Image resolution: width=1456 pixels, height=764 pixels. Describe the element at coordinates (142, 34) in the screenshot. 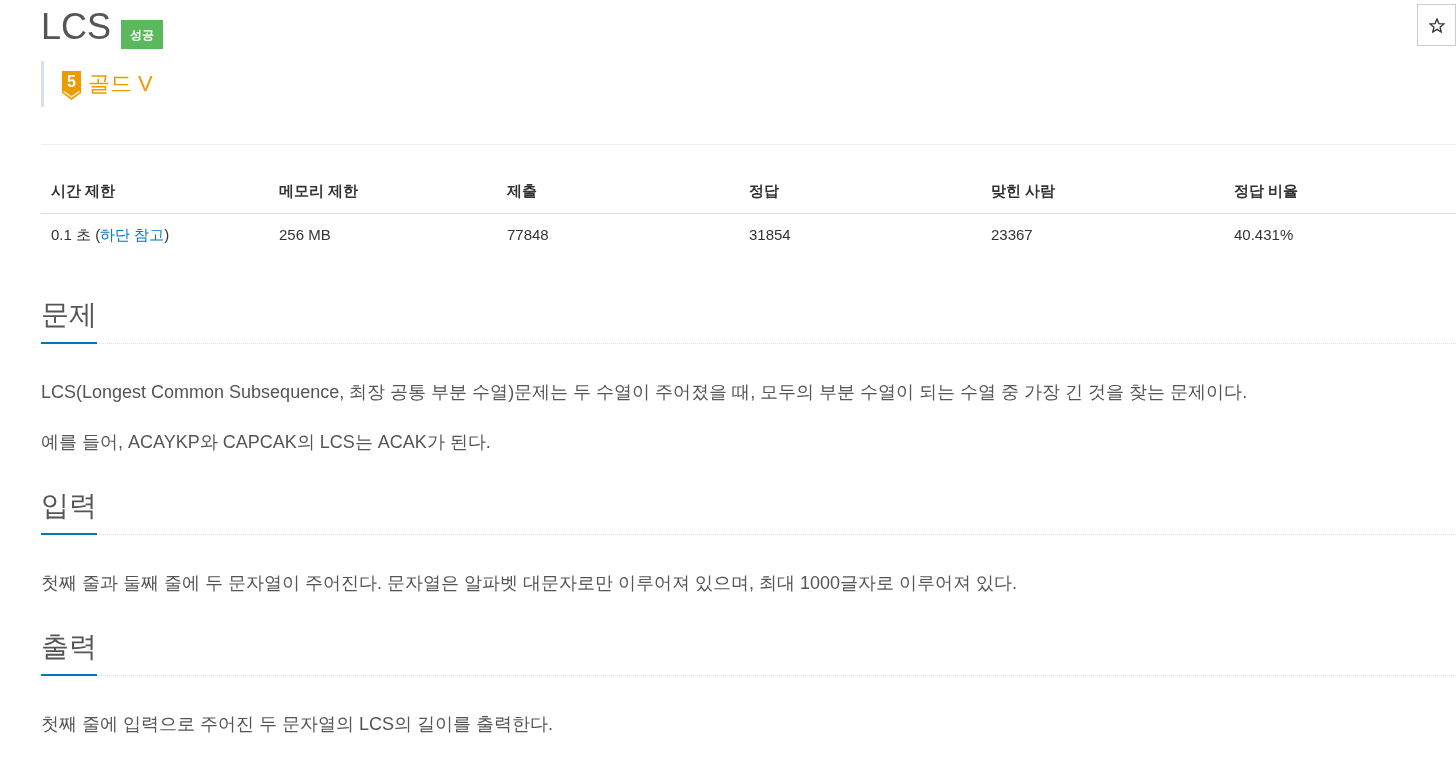

I see `result-badge: 성공` at that location.